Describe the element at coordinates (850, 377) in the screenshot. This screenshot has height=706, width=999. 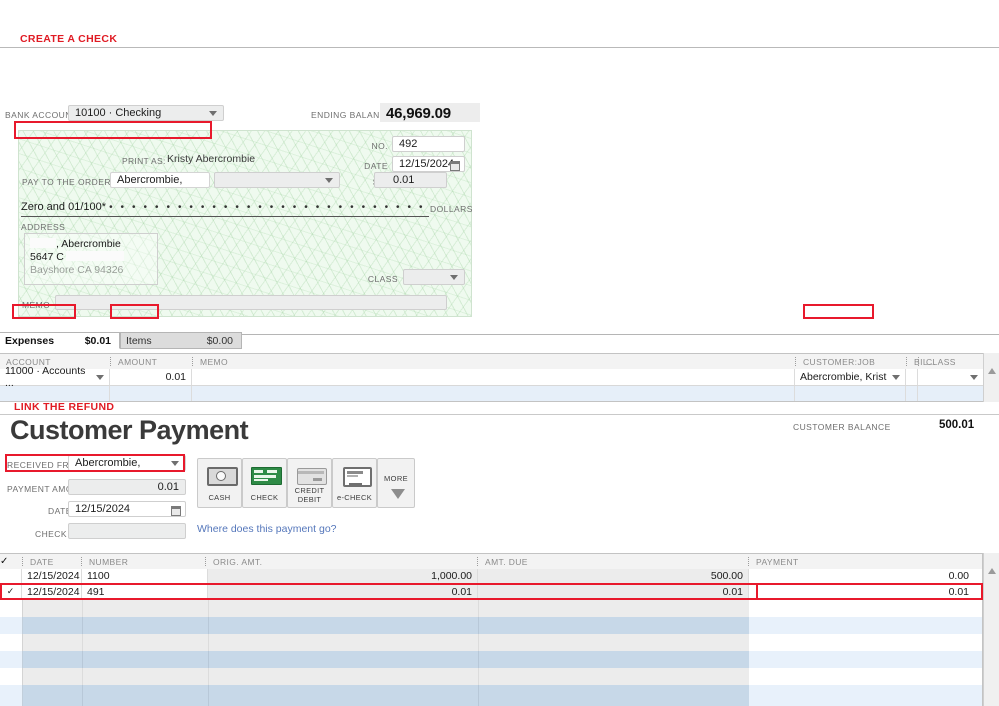
I see `cell-customer-job: Abercrombie, Krist` at that location.